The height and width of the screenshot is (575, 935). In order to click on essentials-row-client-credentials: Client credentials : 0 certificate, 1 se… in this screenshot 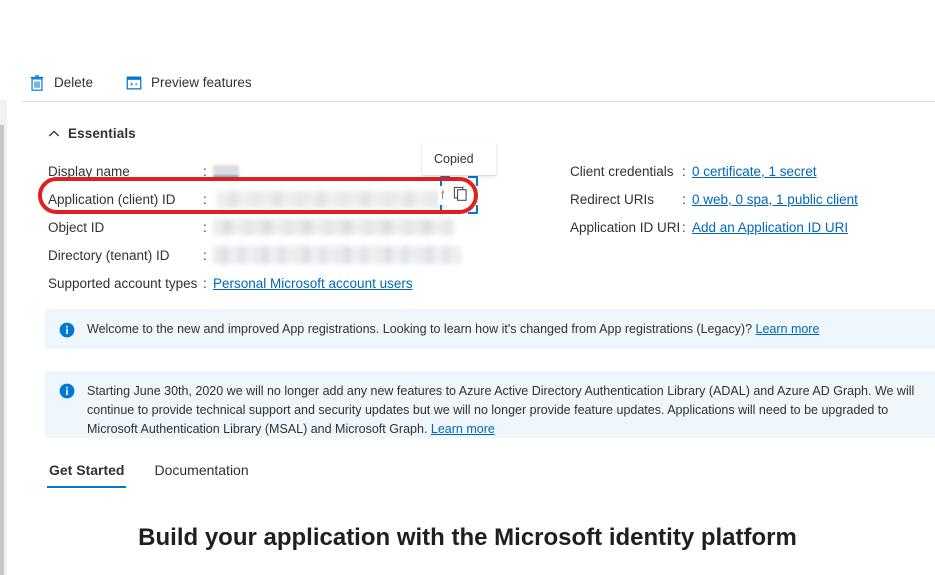, I will do `click(750, 171)`.